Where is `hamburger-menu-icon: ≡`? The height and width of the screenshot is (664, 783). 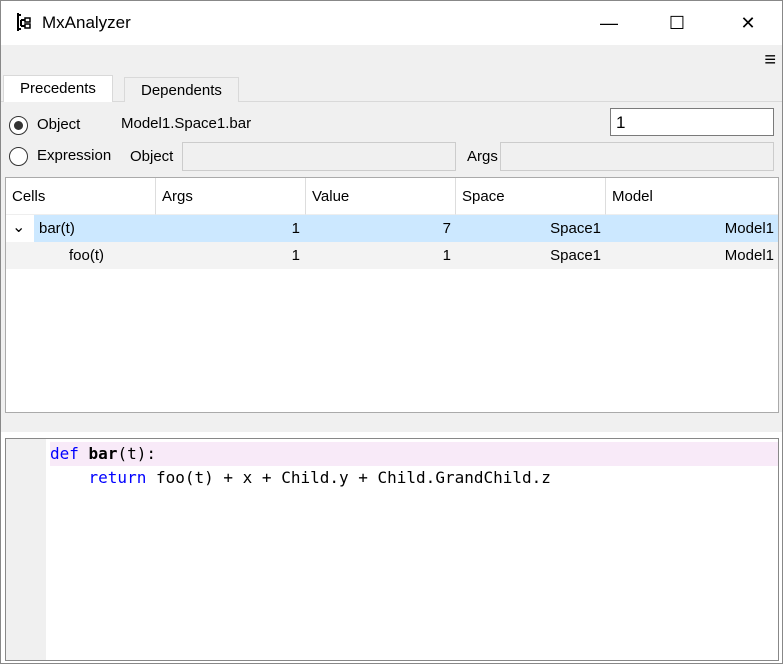 hamburger-menu-icon: ≡ is located at coordinates (770, 60).